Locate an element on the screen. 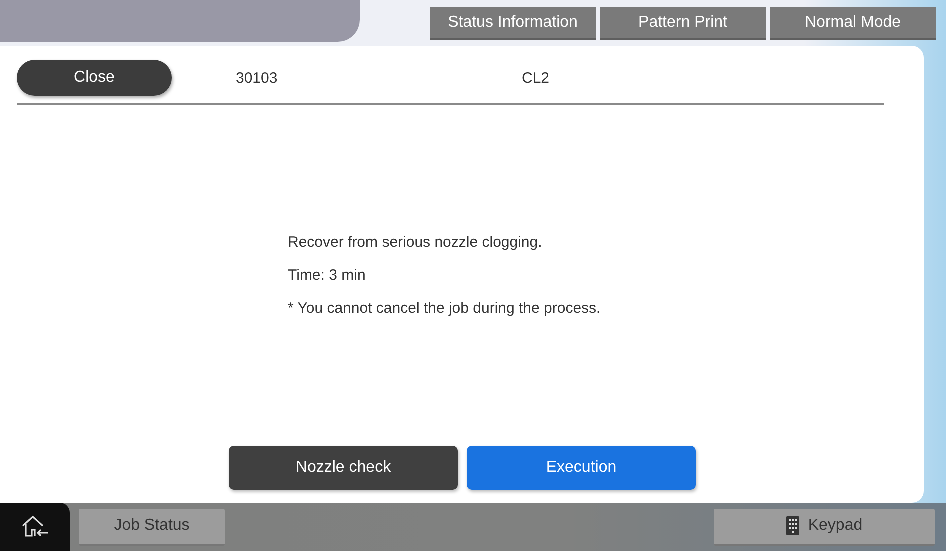 Image resolution: width=946 pixels, height=551 pixels. message-text: Recover from serious nozzle clogging. is located at coordinates (416, 242).